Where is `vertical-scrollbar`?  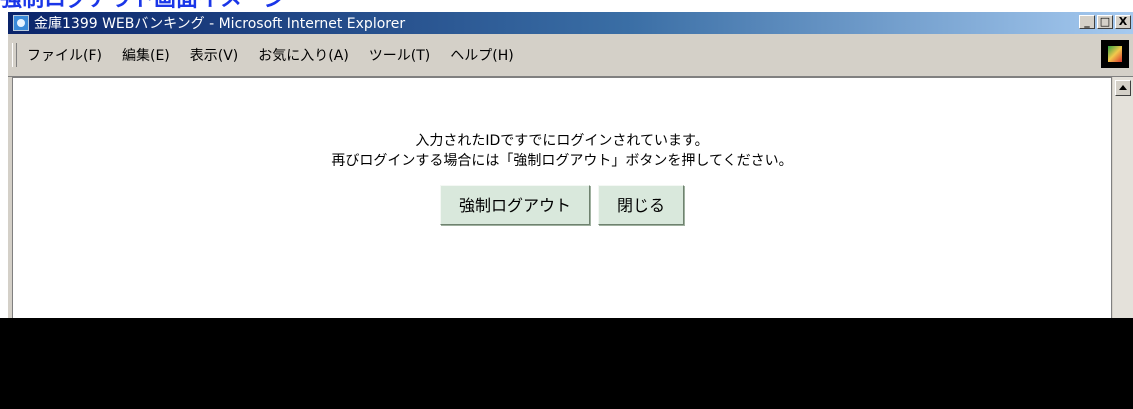 vertical-scrollbar is located at coordinates (1123, 204).